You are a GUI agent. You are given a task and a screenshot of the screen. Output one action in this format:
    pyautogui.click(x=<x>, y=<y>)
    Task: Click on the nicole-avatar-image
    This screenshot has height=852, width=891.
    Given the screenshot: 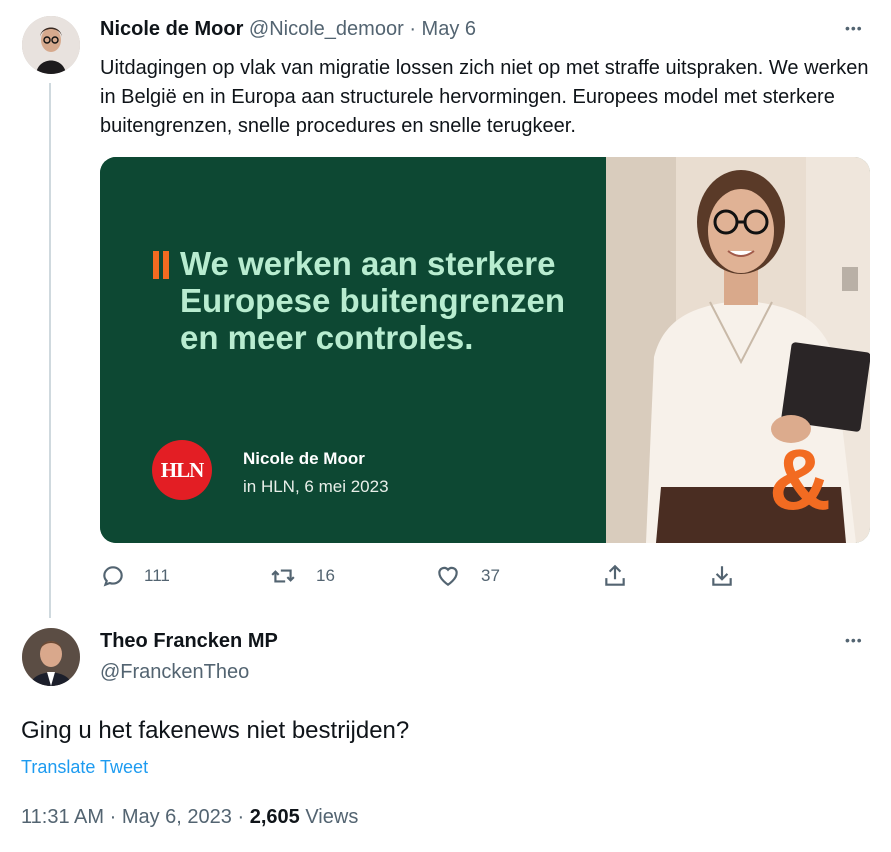 What is the action you would take?
    pyautogui.click(x=51, y=45)
    